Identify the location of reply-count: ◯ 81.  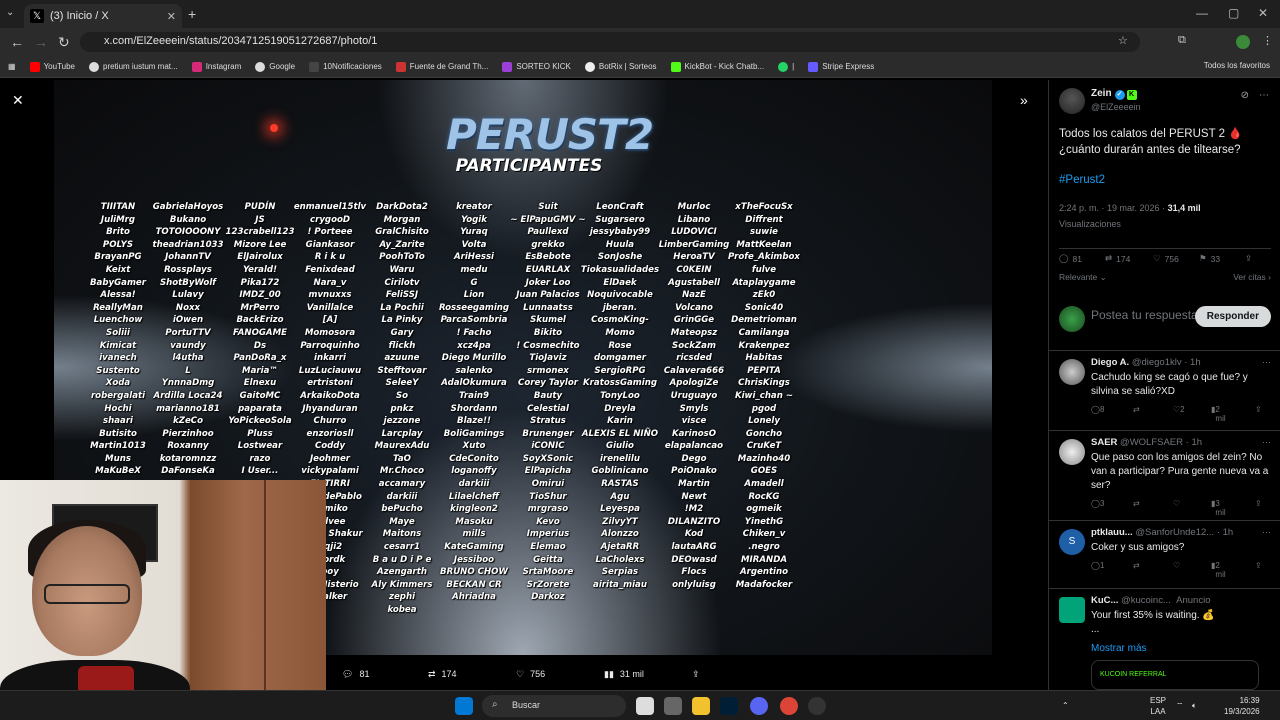
(1070, 258).